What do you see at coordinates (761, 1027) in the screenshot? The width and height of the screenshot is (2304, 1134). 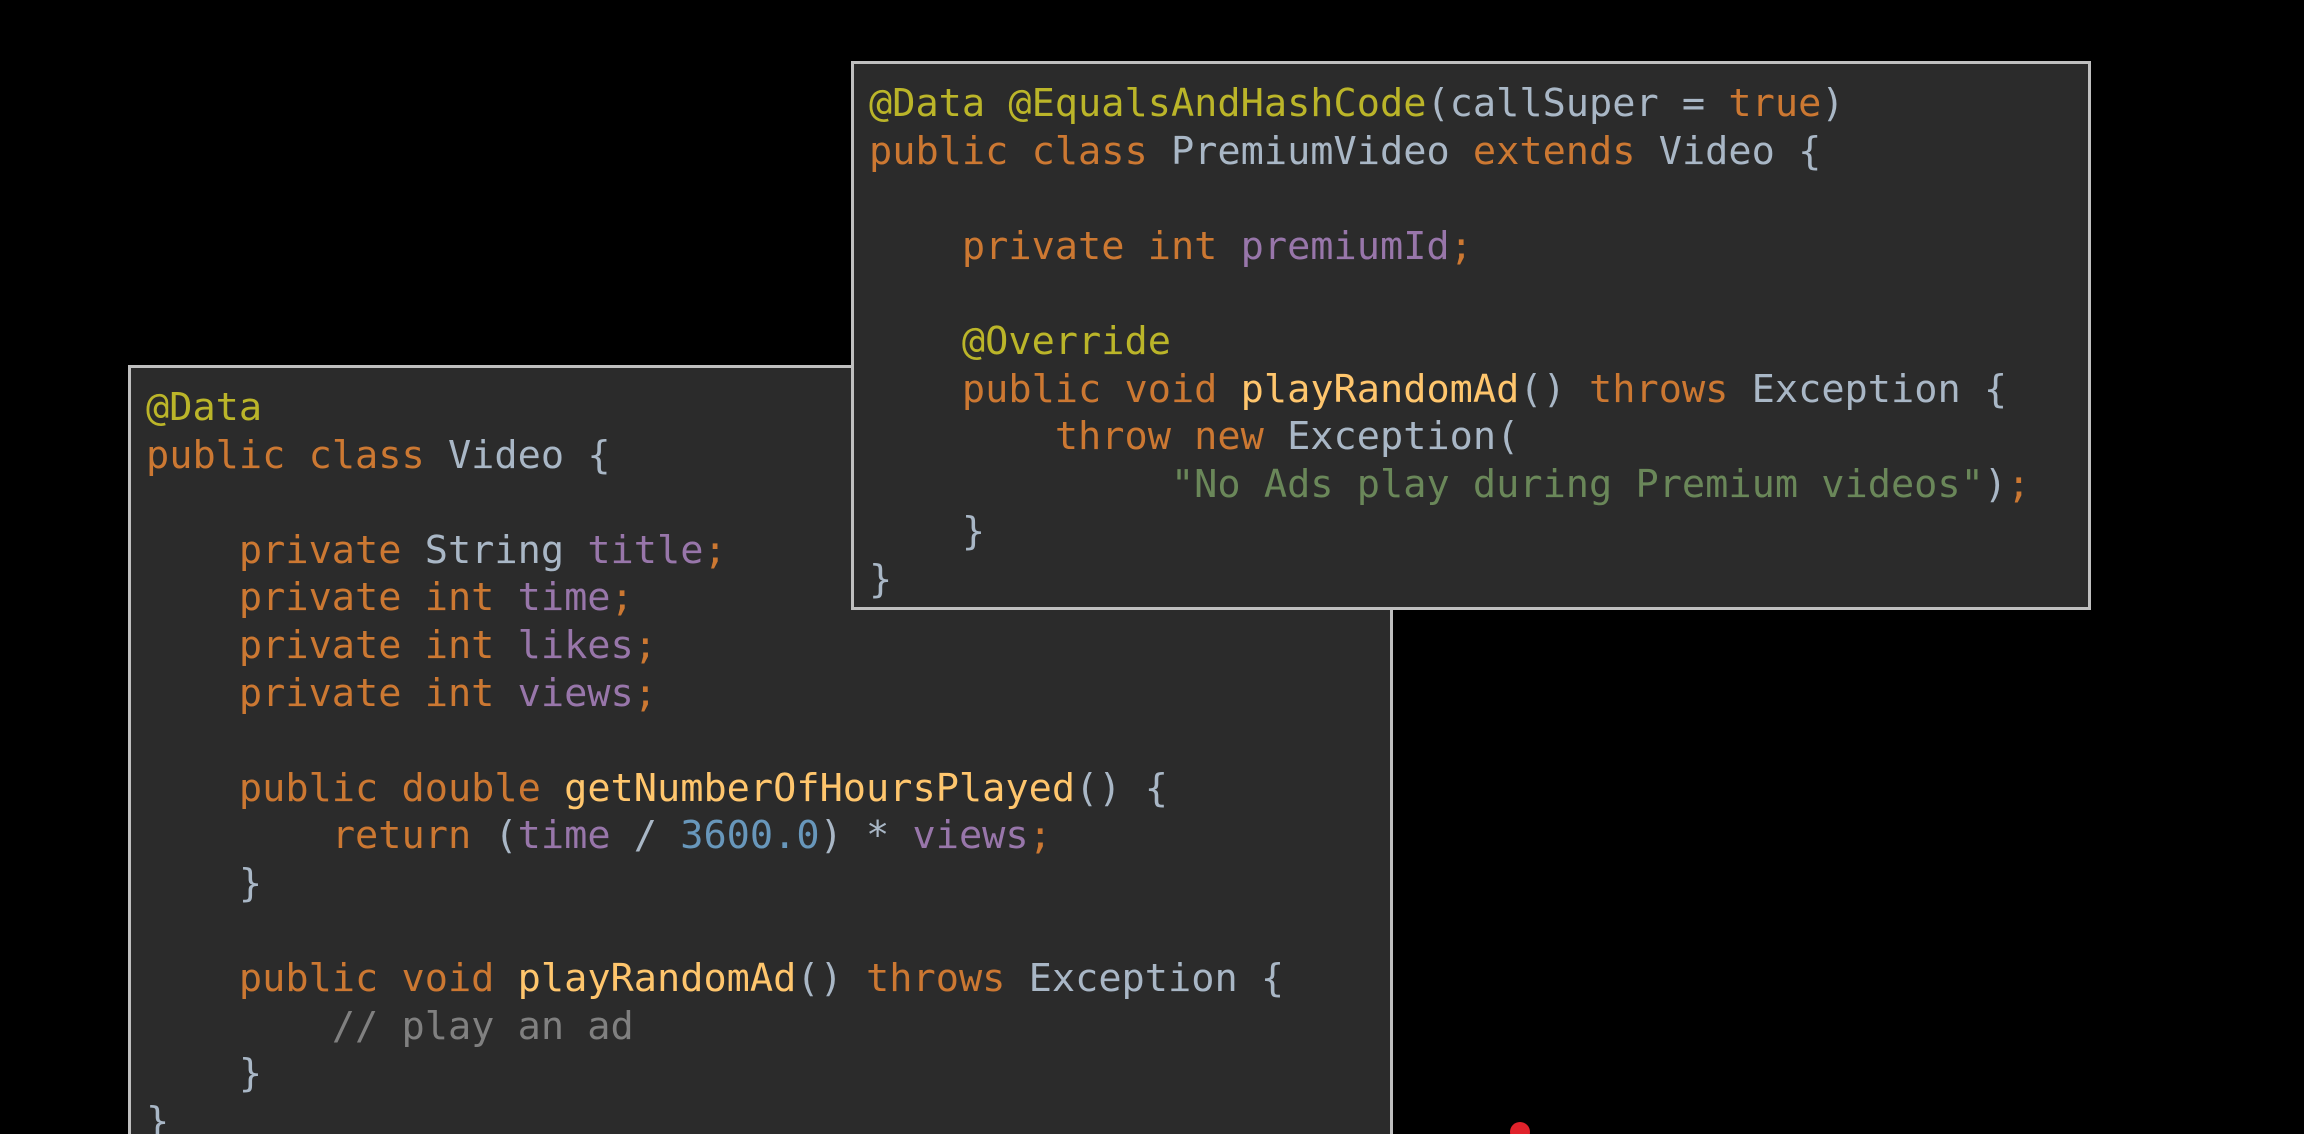 I see `code-line: // play an ad` at bounding box center [761, 1027].